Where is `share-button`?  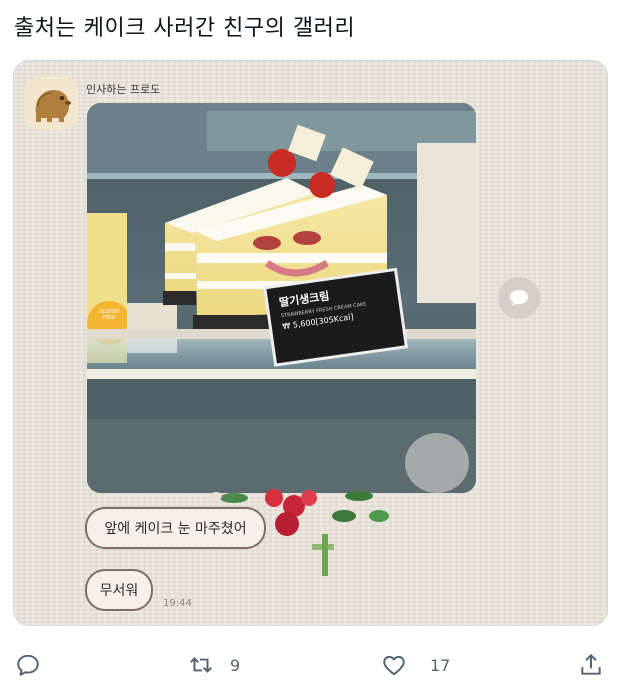
share-button is located at coordinates (591, 665).